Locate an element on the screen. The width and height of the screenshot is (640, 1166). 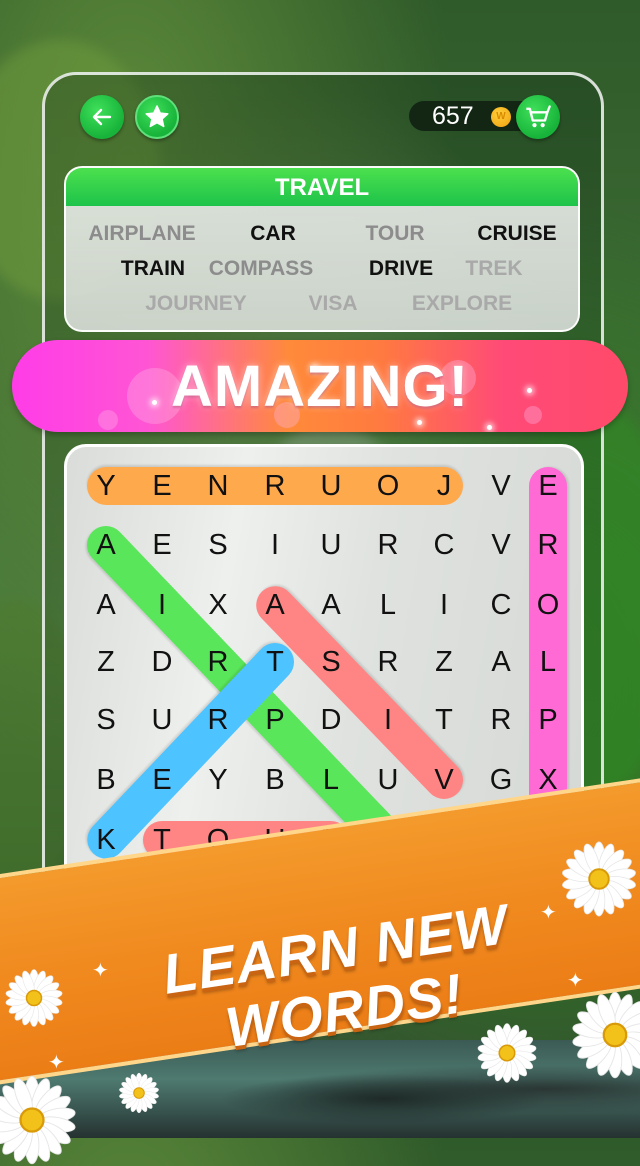
word-item: AIRPLANE is located at coordinates (142, 233).